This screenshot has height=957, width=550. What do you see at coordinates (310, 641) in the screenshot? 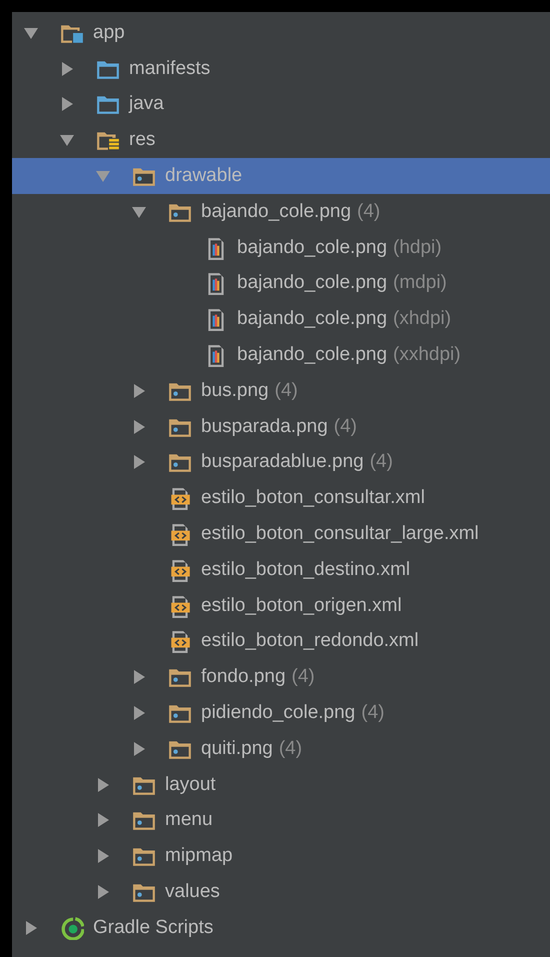
I see `item-name: estilo_boton_redondo.xml` at bounding box center [310, 641].